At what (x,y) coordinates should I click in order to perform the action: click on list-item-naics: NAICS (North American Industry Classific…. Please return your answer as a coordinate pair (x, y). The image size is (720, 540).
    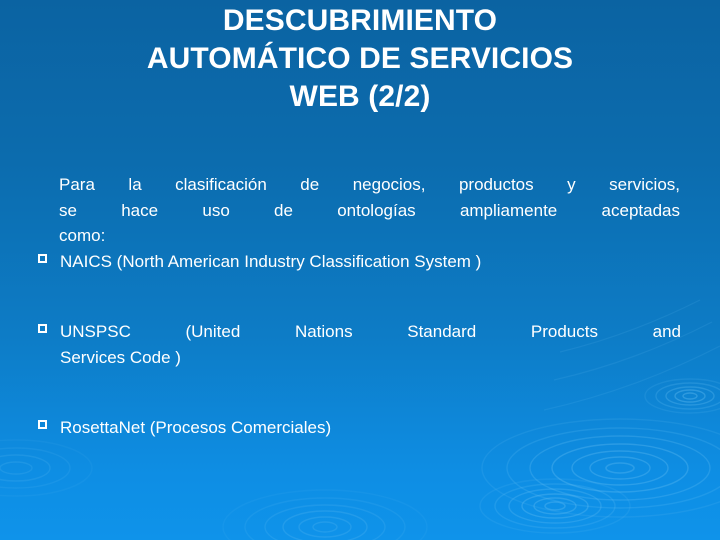
    Looking at the image, I should click on (340, 262).